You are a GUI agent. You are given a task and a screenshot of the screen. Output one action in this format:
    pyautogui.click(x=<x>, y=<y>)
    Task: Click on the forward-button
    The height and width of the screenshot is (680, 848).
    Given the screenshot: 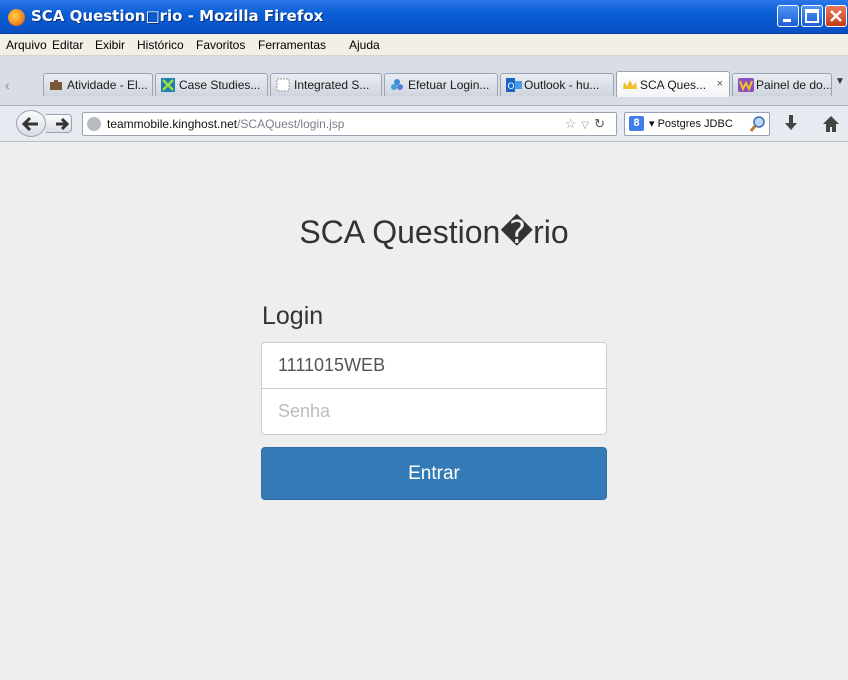 What is the action you would take?
    pyautogui.click(x=59, y=123)
    